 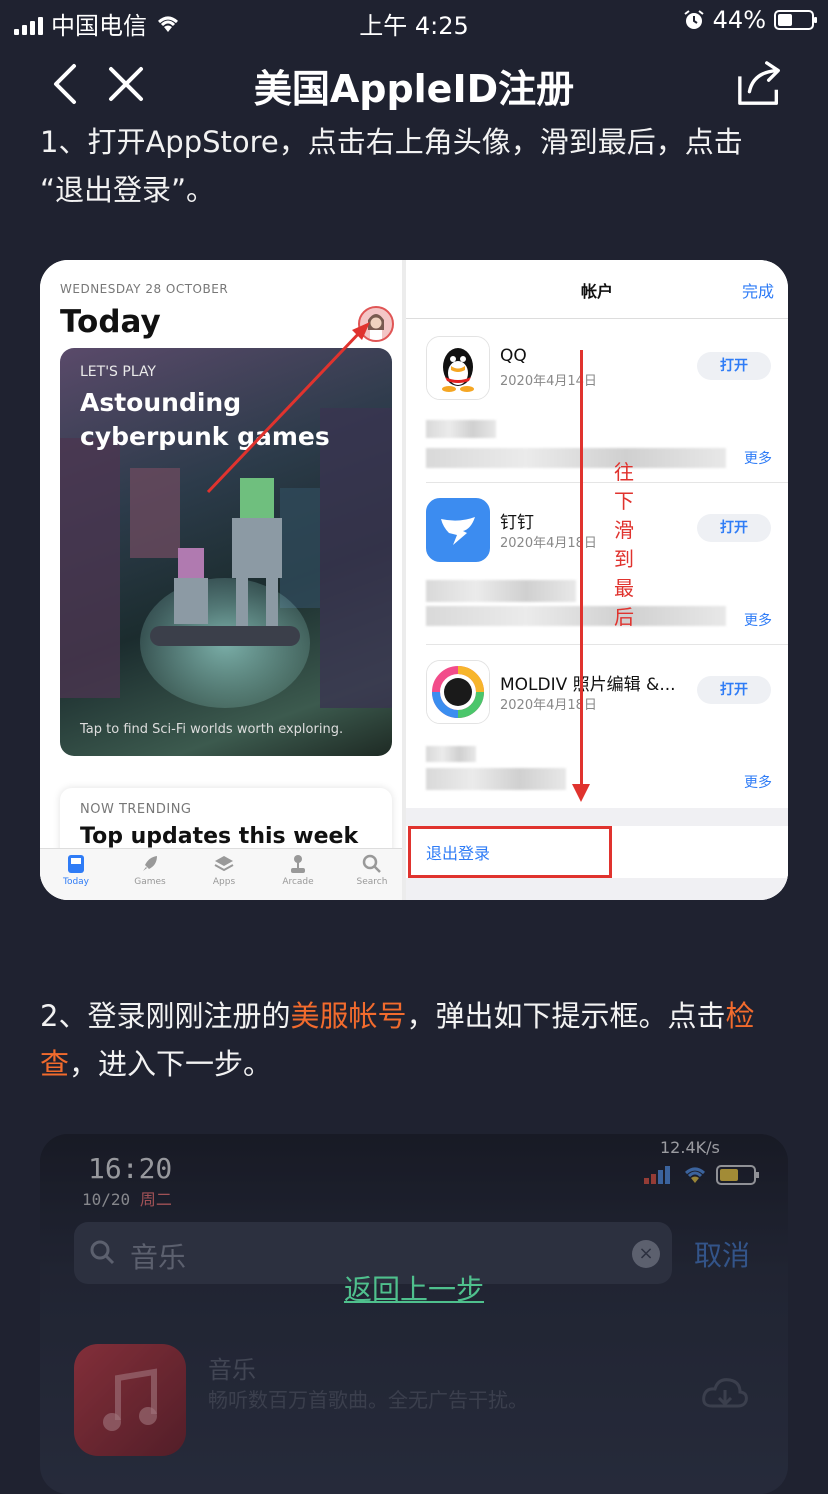 What do you see at coordinates (795, 20) in the screenshot?
I see `battery-icon` at bounding box center [795, 20].